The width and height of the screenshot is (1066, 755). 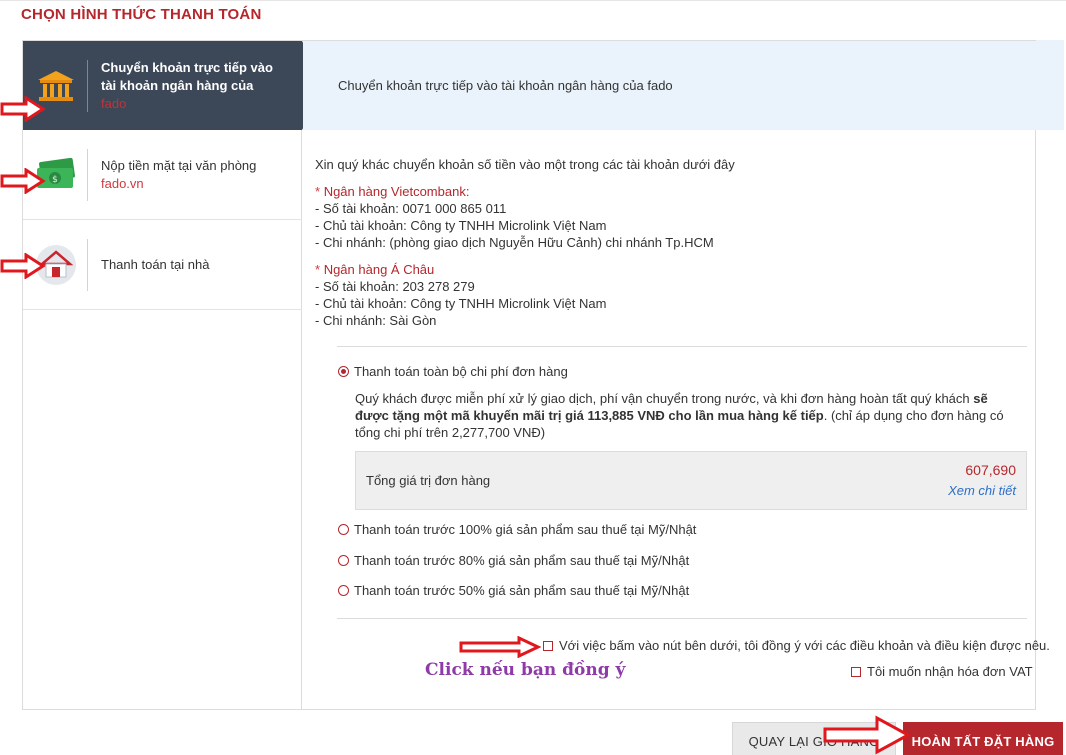 I want to click on top-border, so click(x=533, y=0).